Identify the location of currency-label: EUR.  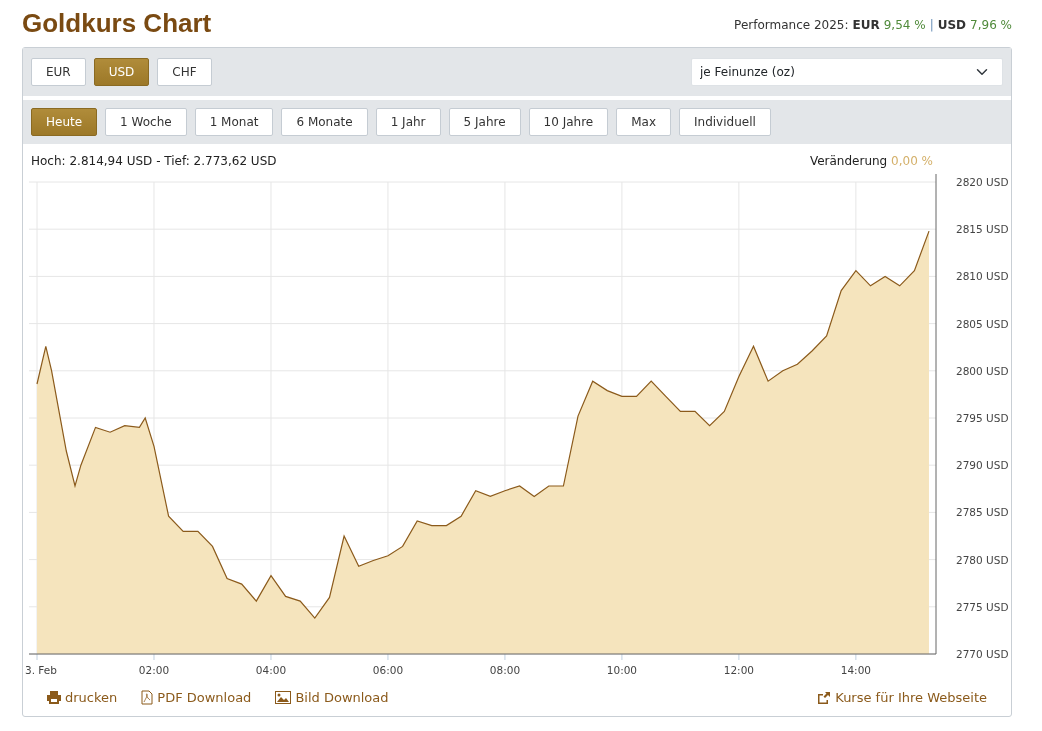
(866, 25).